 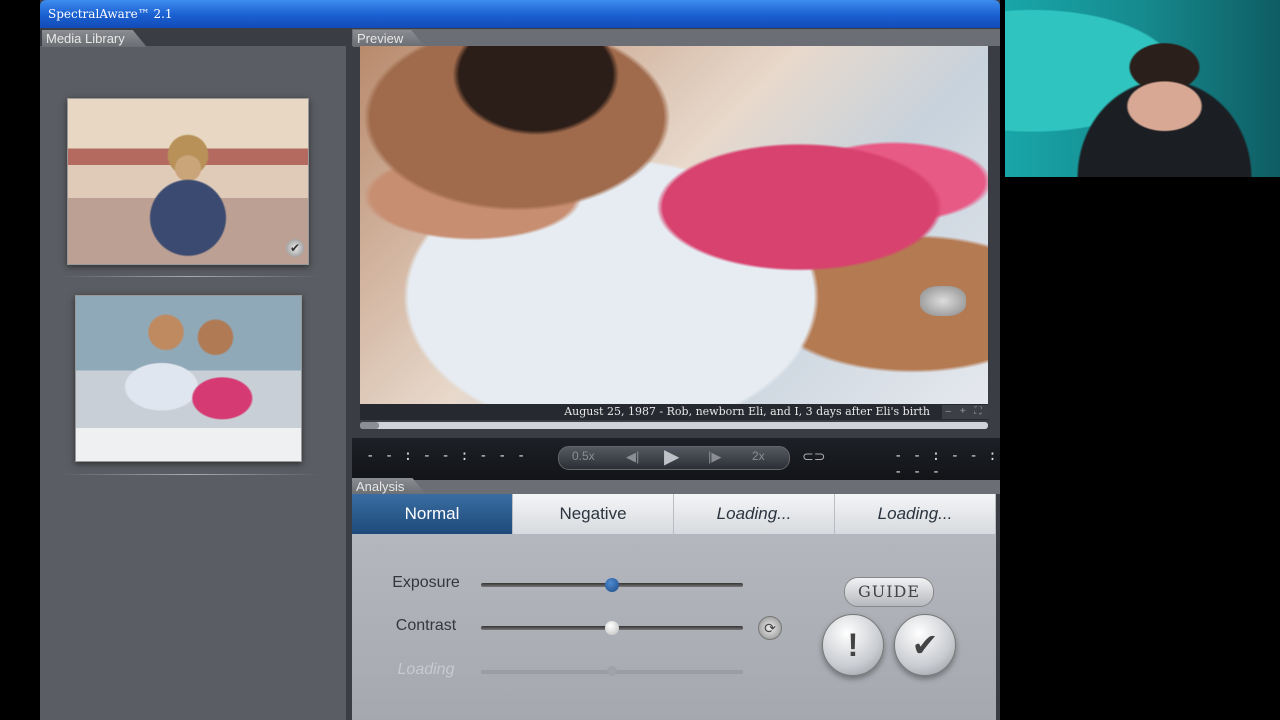 I want to click on playback-progress-fill, so click(x=369, y=425).